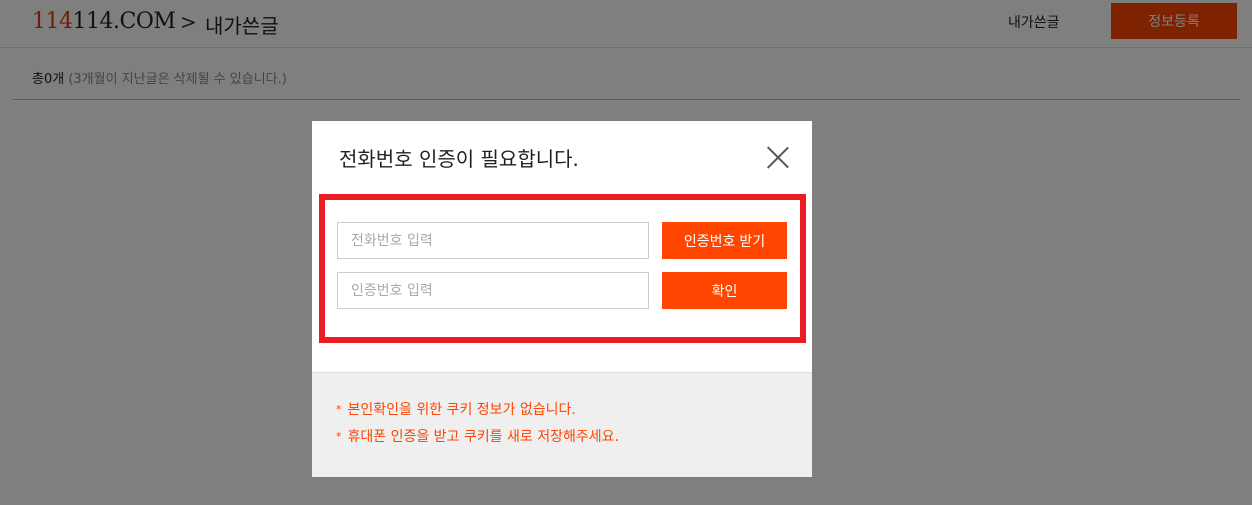  I want to click on phone-number-input, so click(493, 240).